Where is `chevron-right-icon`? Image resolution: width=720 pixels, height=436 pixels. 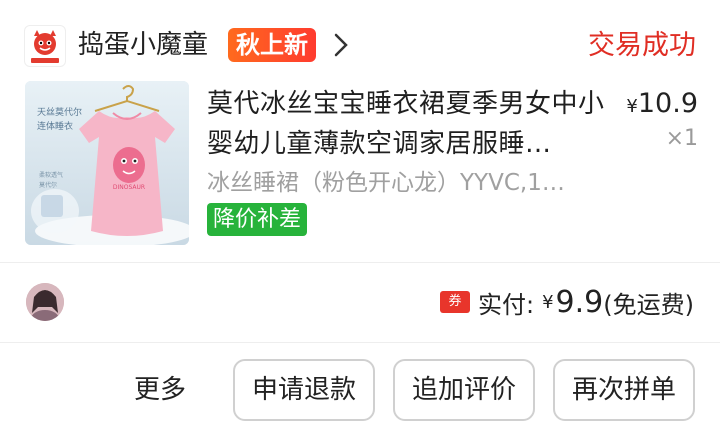
chevron-right-icon is located at coordinates (342, 45).